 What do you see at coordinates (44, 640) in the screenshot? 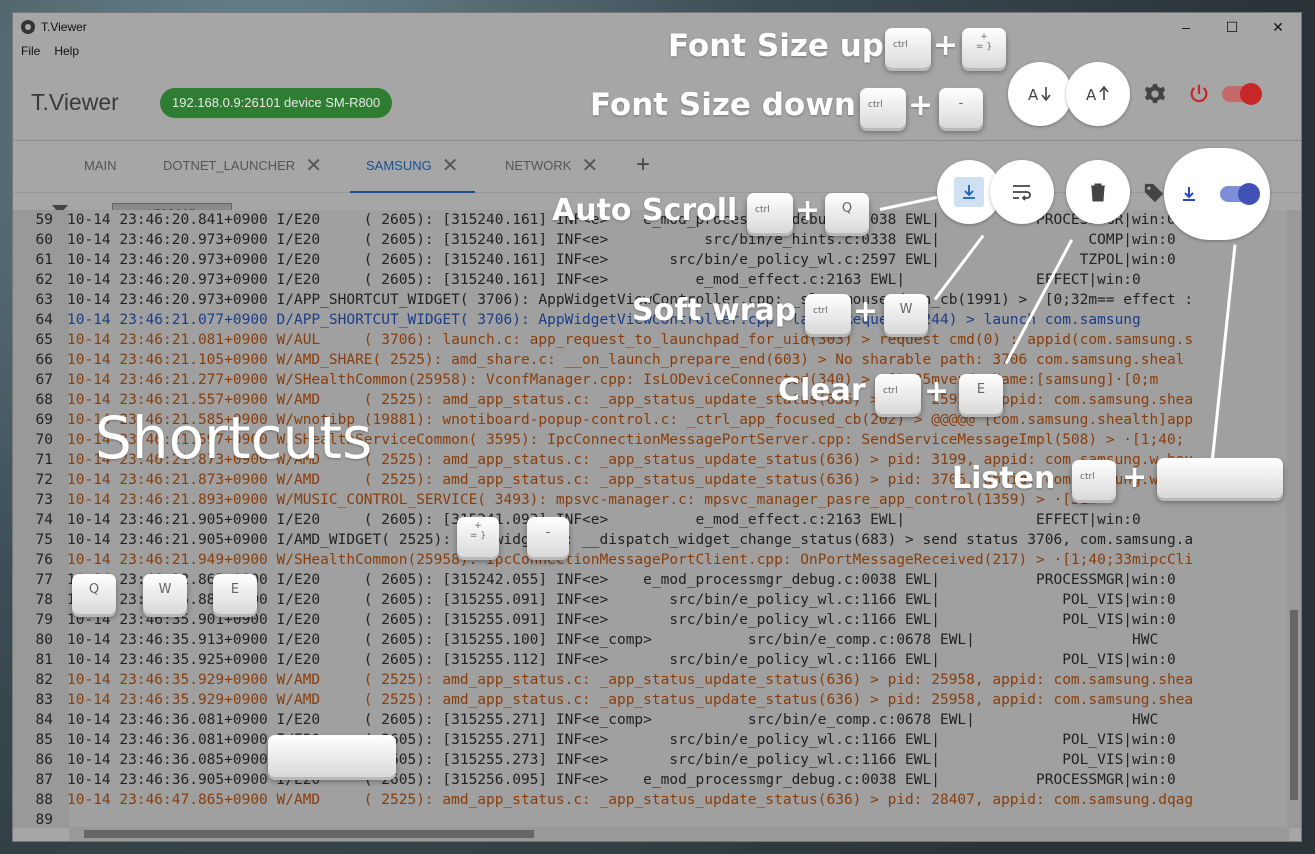
I see `line-number: 80` at bounding box center [44, 640].